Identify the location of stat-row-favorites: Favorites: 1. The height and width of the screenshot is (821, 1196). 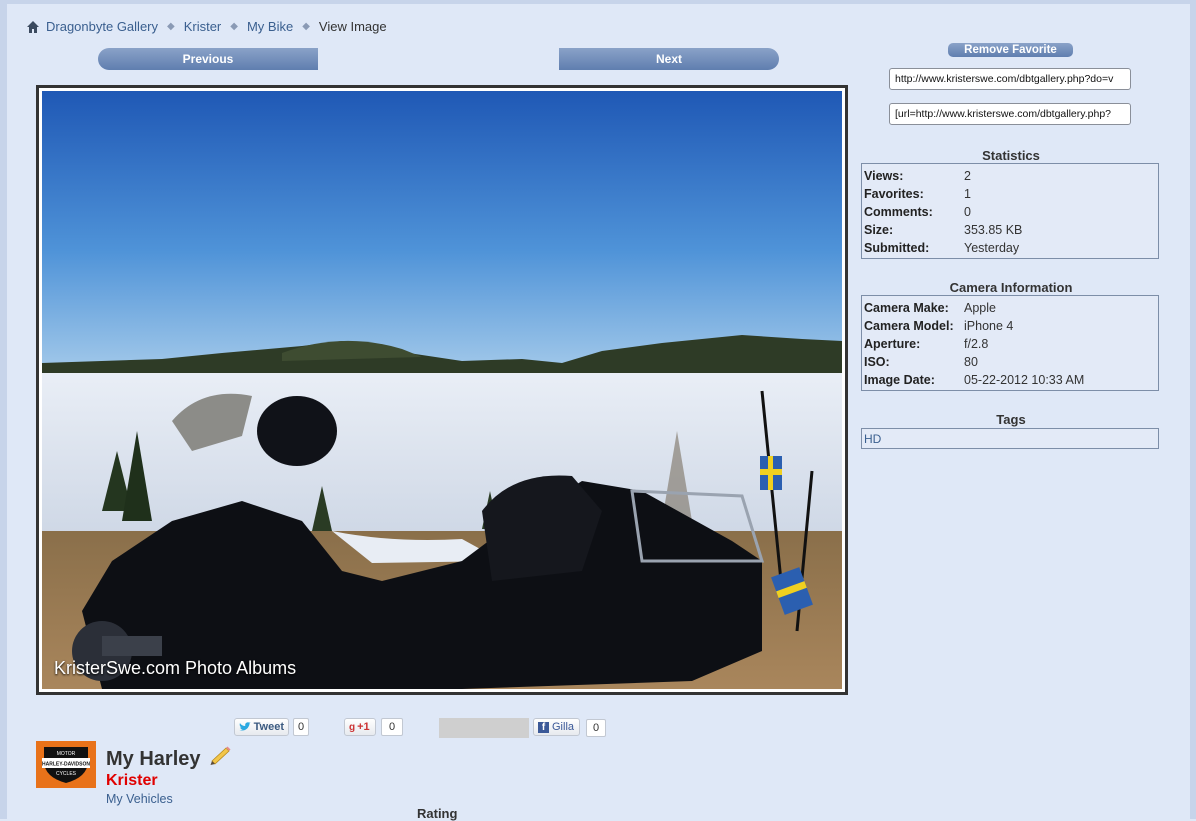
(1010, 194).